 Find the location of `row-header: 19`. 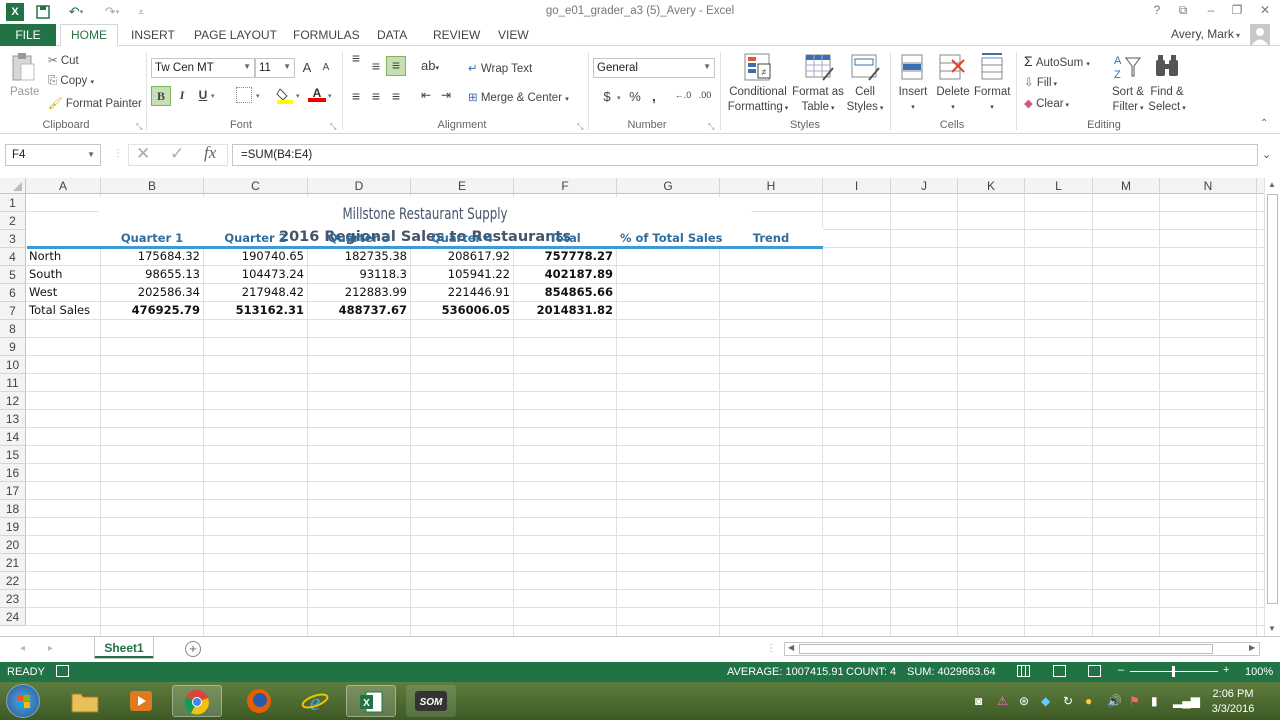

row-header: 19 is located at coordinates (13, 527).